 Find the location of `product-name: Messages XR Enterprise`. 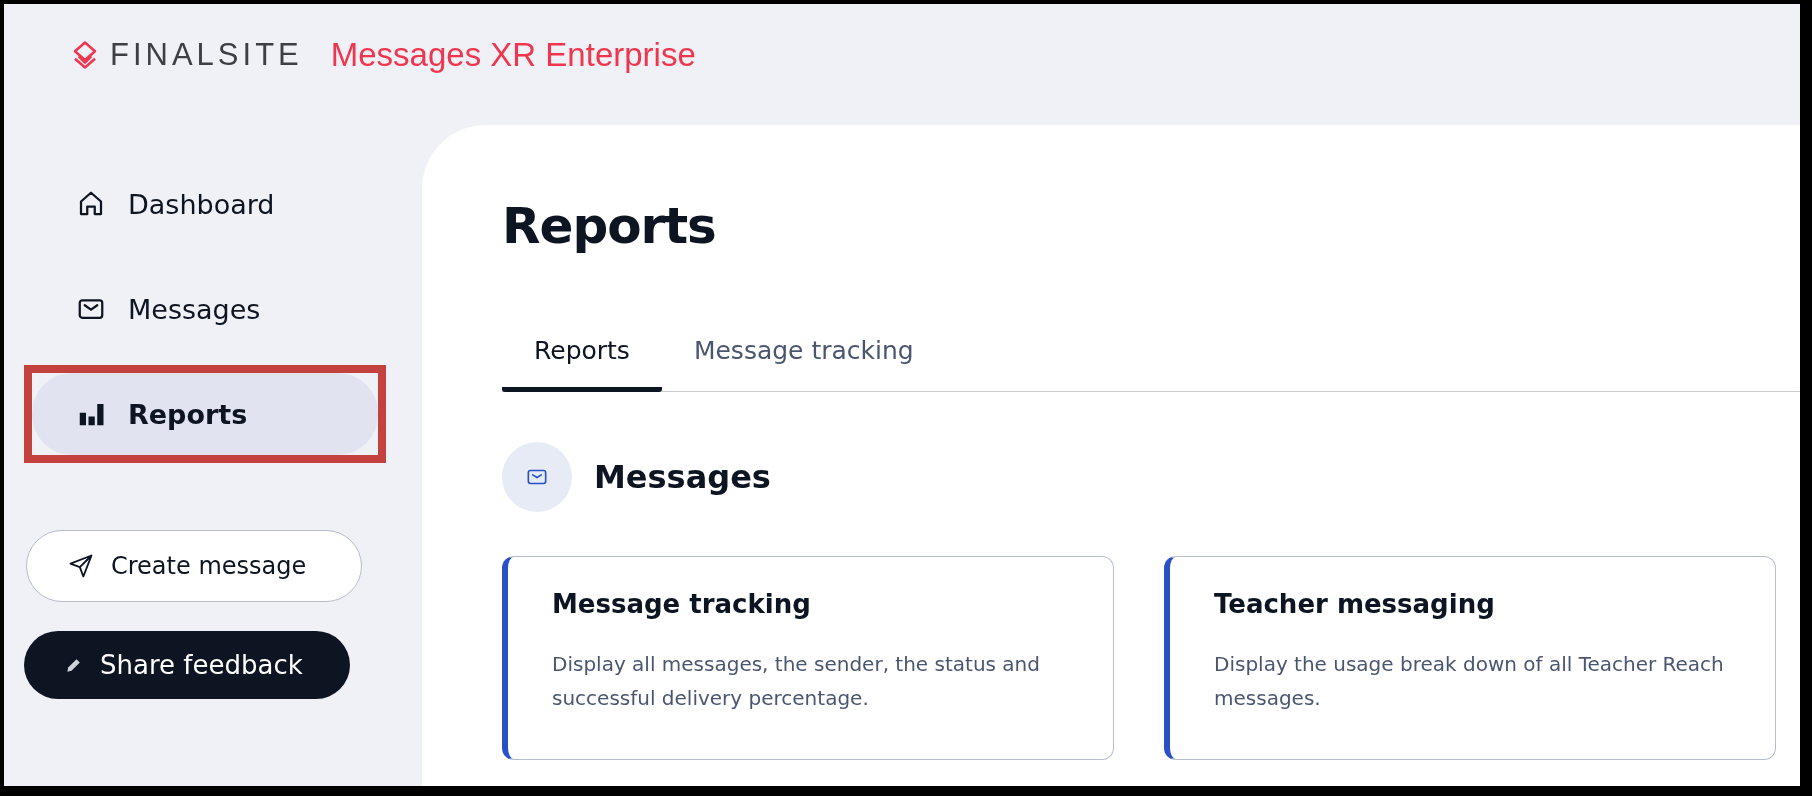

product-name: Messages XR Enterprise is located at coordinates (513, 54).